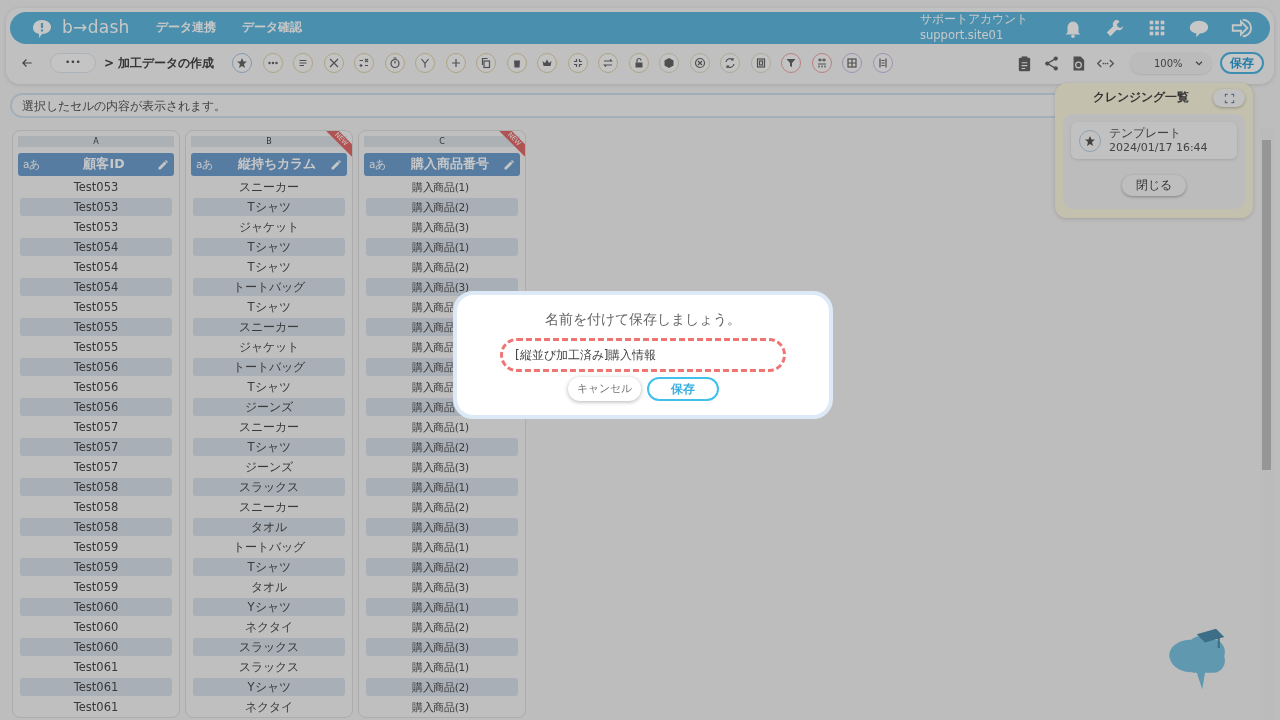 This screenshot has width=1280, height=720. I want to click on cancel-button: キャンセル, so click(604, 389).